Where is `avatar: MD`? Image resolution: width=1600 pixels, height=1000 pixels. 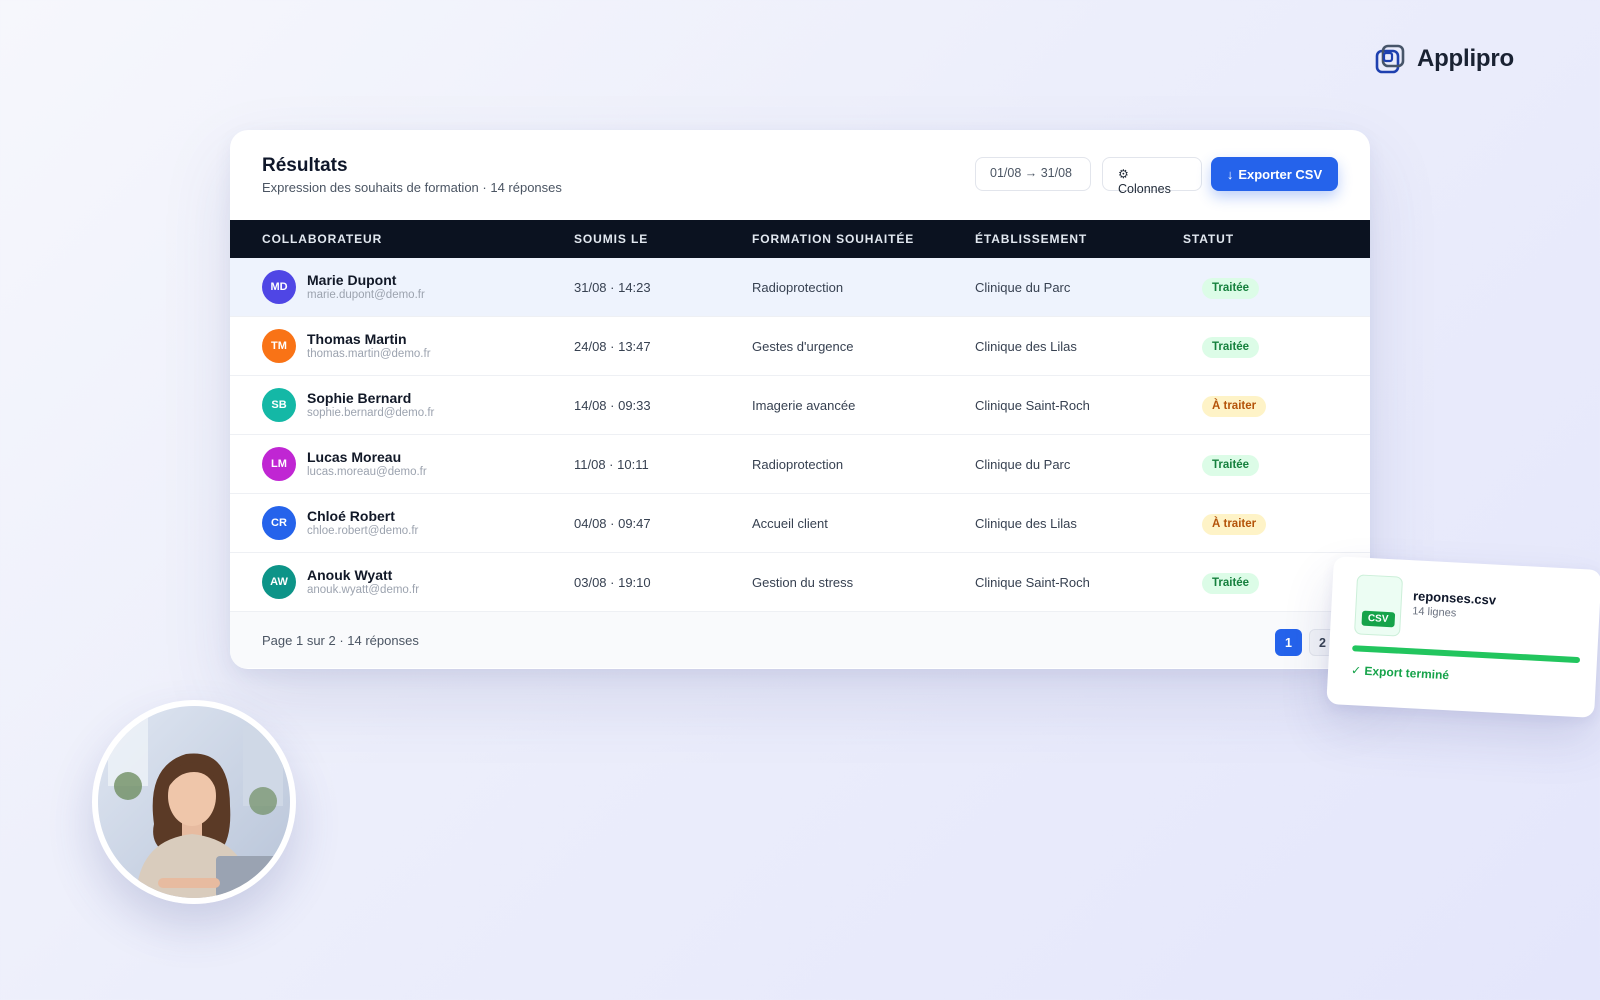
avatar: MD is located at coordinates (279, 287).